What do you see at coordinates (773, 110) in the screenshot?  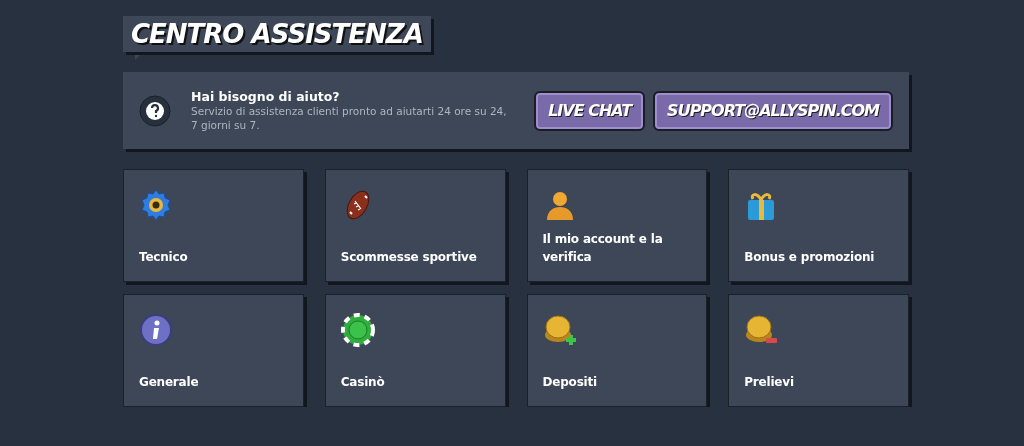 I see `email-button: SUPPORT@ALLYSPIN.COM` at bounding box center [773, 110].